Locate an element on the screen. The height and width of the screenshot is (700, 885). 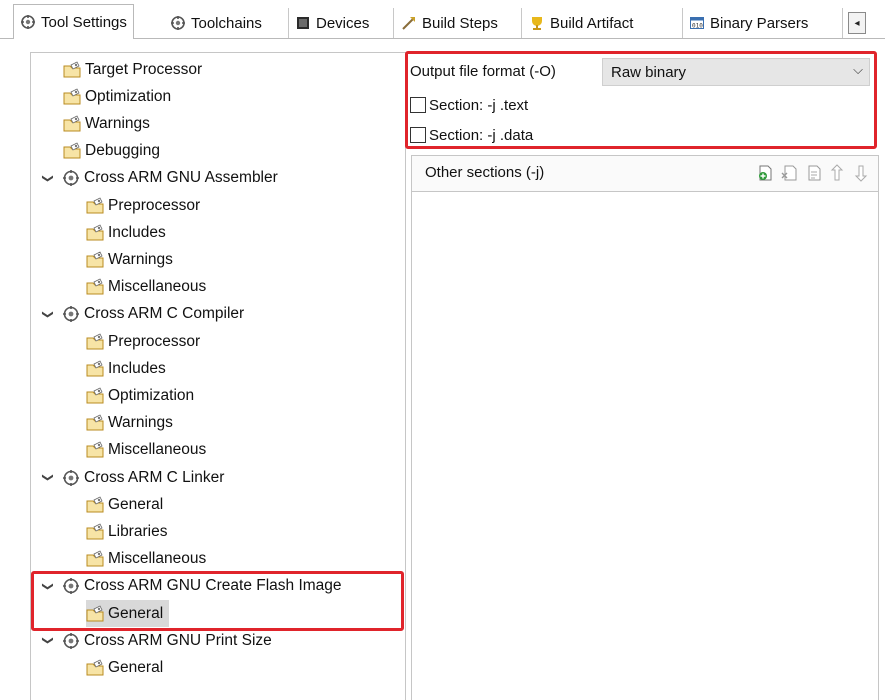
tree-item-label: Cross ARM C Linker is located at coordinates (154, 477).